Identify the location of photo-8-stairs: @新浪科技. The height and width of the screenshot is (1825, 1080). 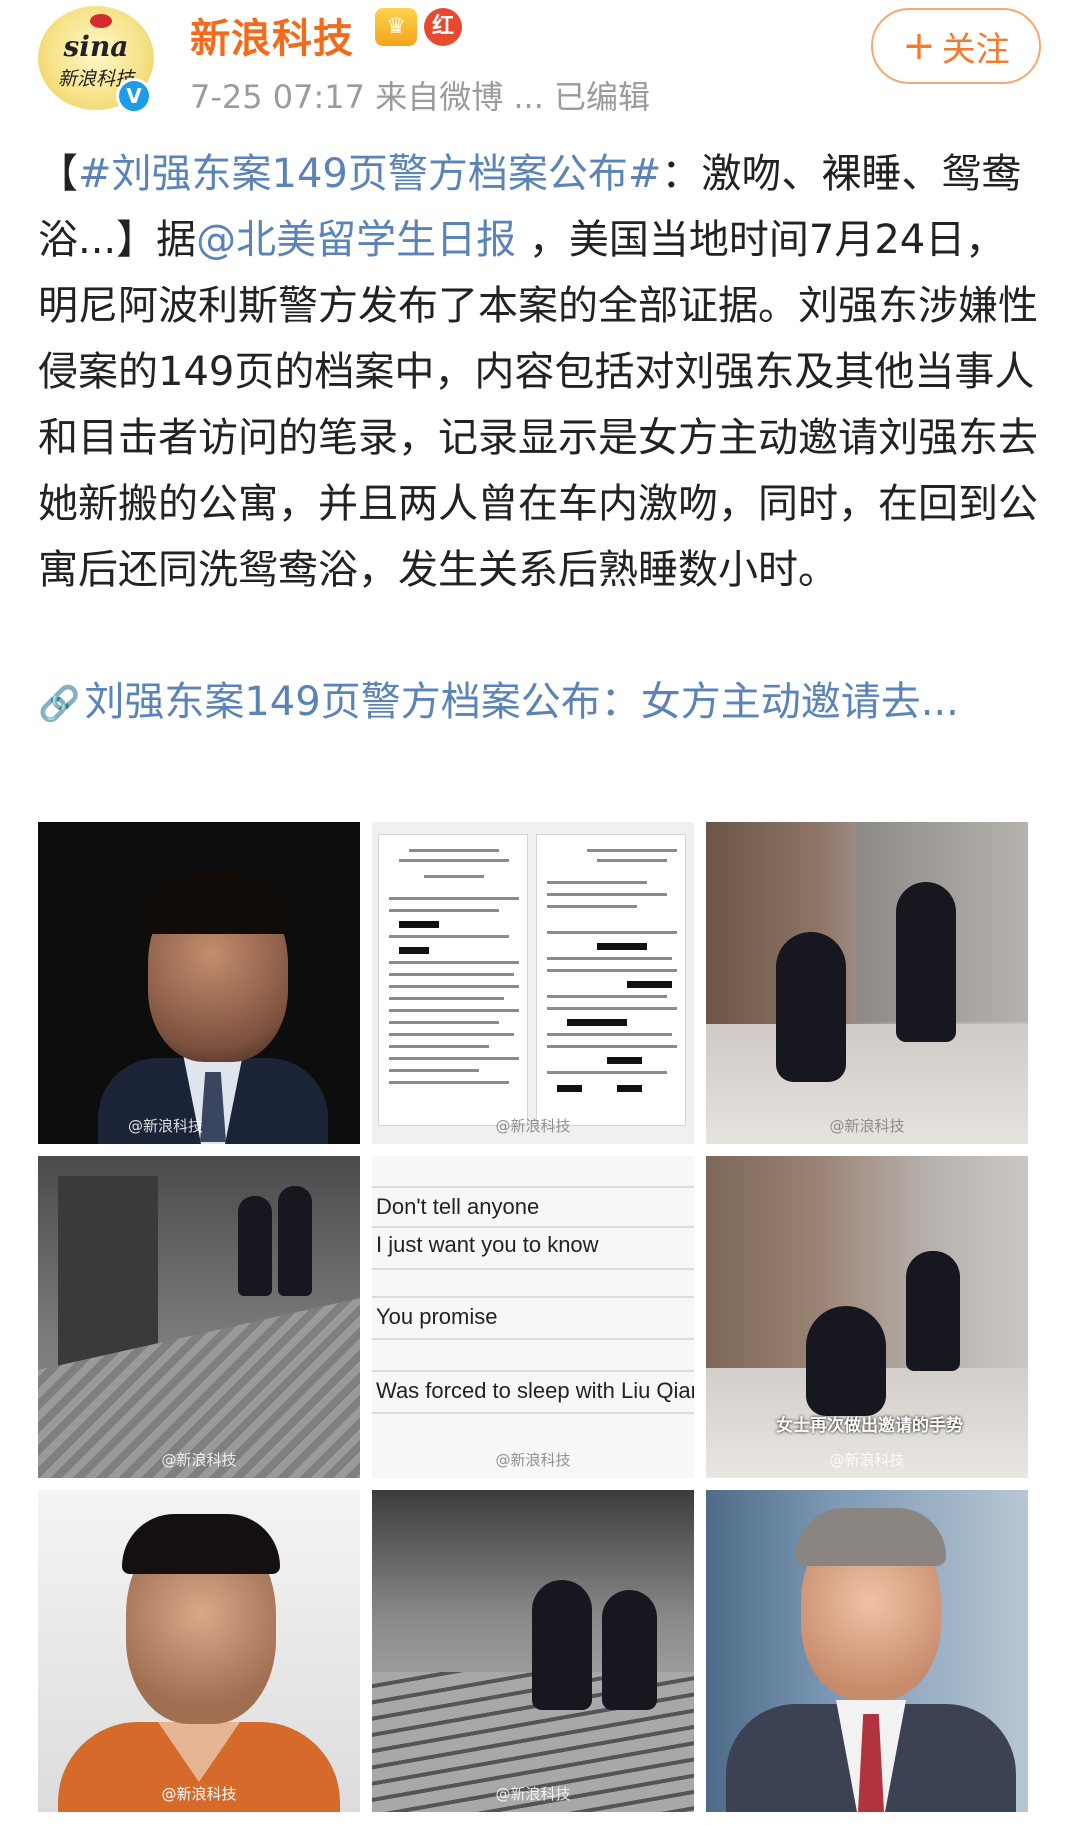
(533, 1651).